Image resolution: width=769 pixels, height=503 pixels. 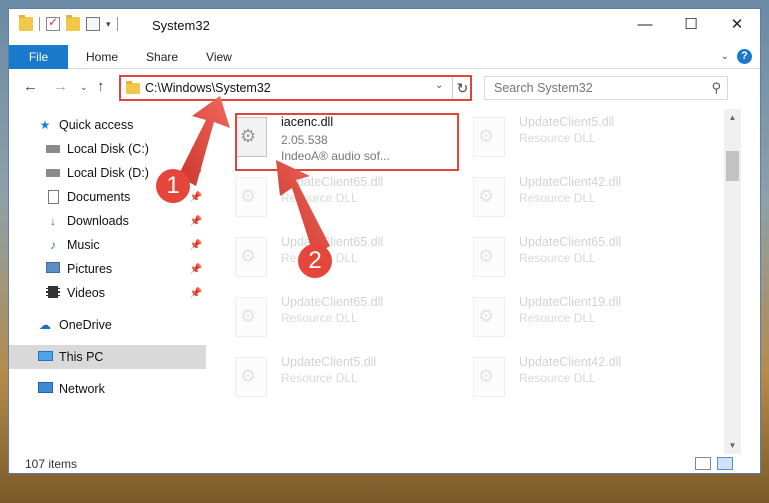 What do you see at coordinates (53, 173) in the screenshot?
I see `drive-icon` at bounding box center [53, 173].